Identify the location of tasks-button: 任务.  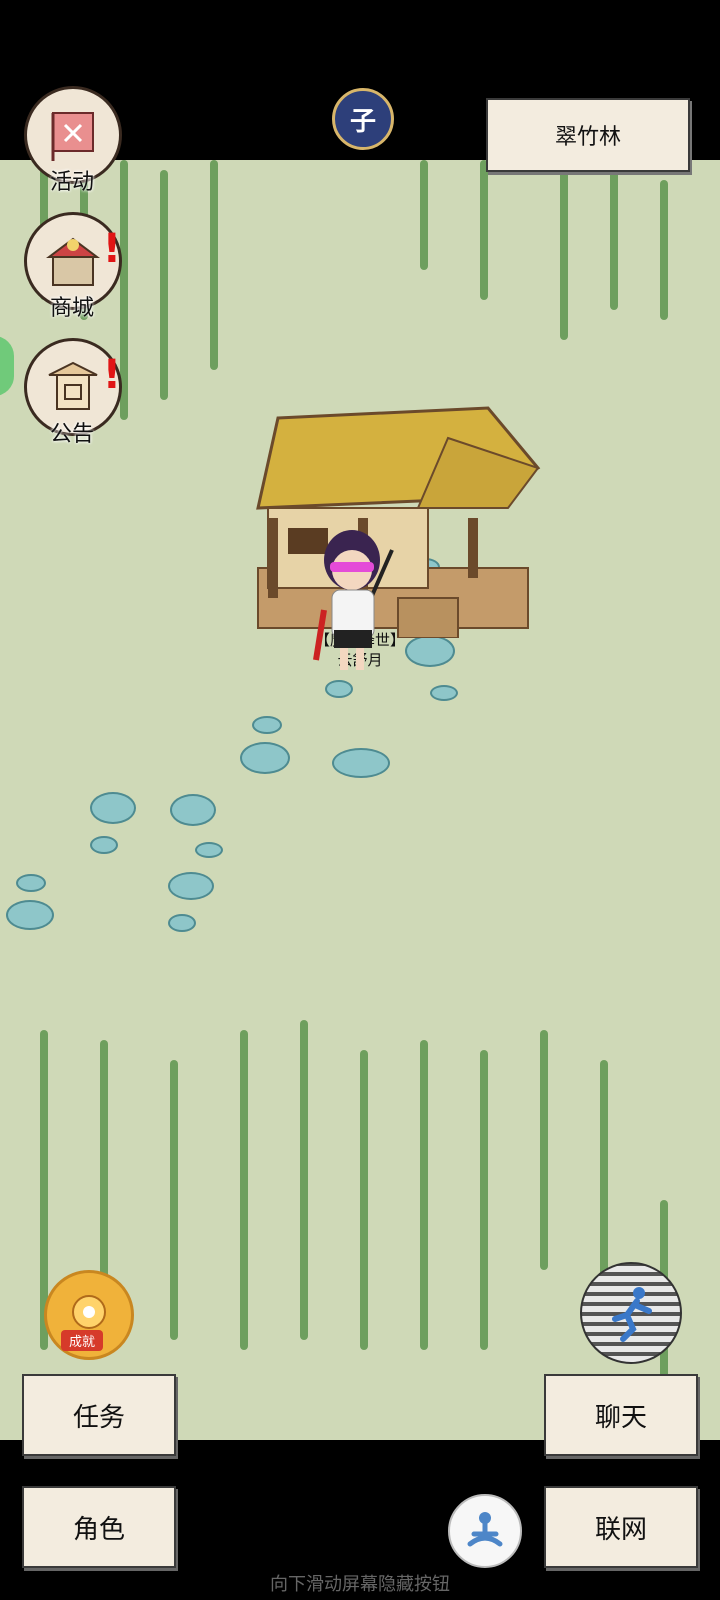
(99, 1415).